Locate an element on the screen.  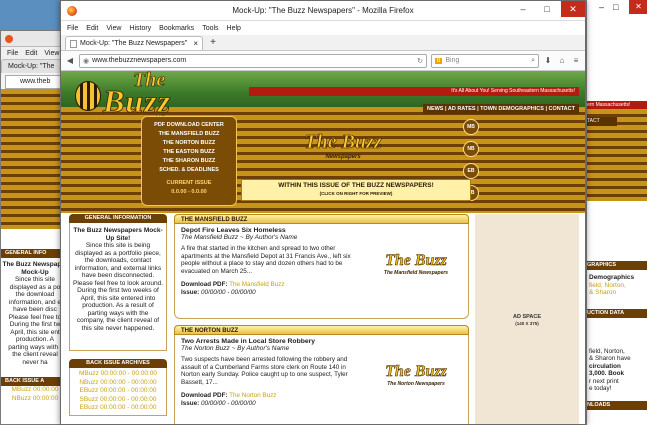
center-logo-sub: Newspapers is located at coordinates (343, 157).